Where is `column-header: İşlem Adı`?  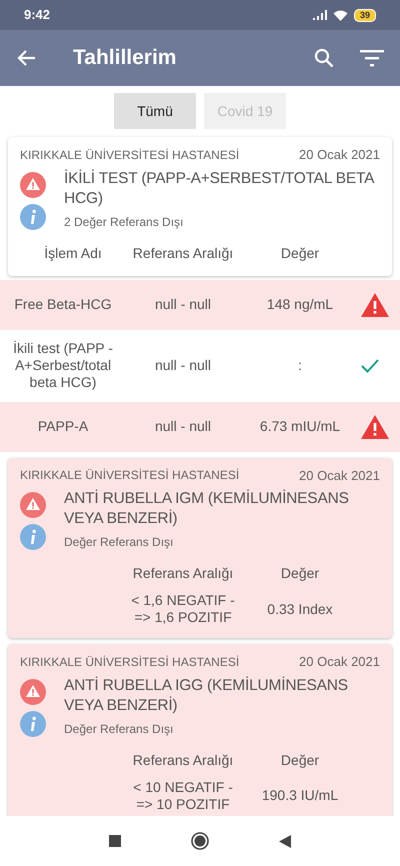
column-header: İşlem Adı is located at coordinates (73, 253).